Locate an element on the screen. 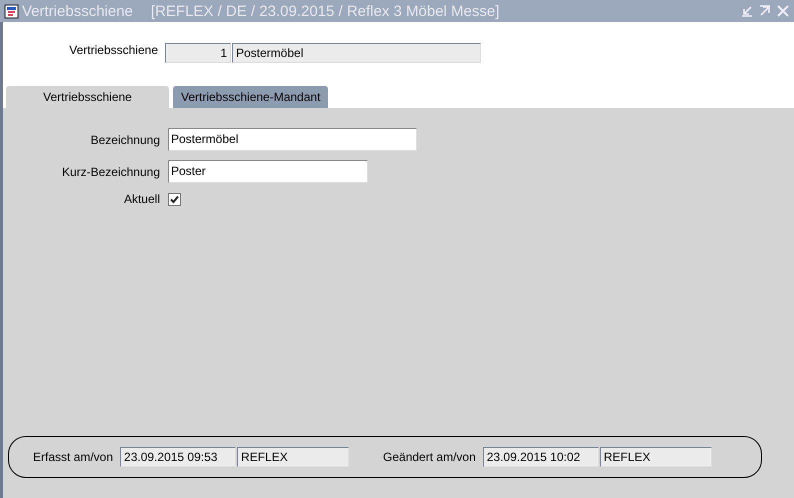 Image resolution: width=794 pixels, height=498 pixels. field-label: Erfasst am/von is located at coordinates (73, 457).